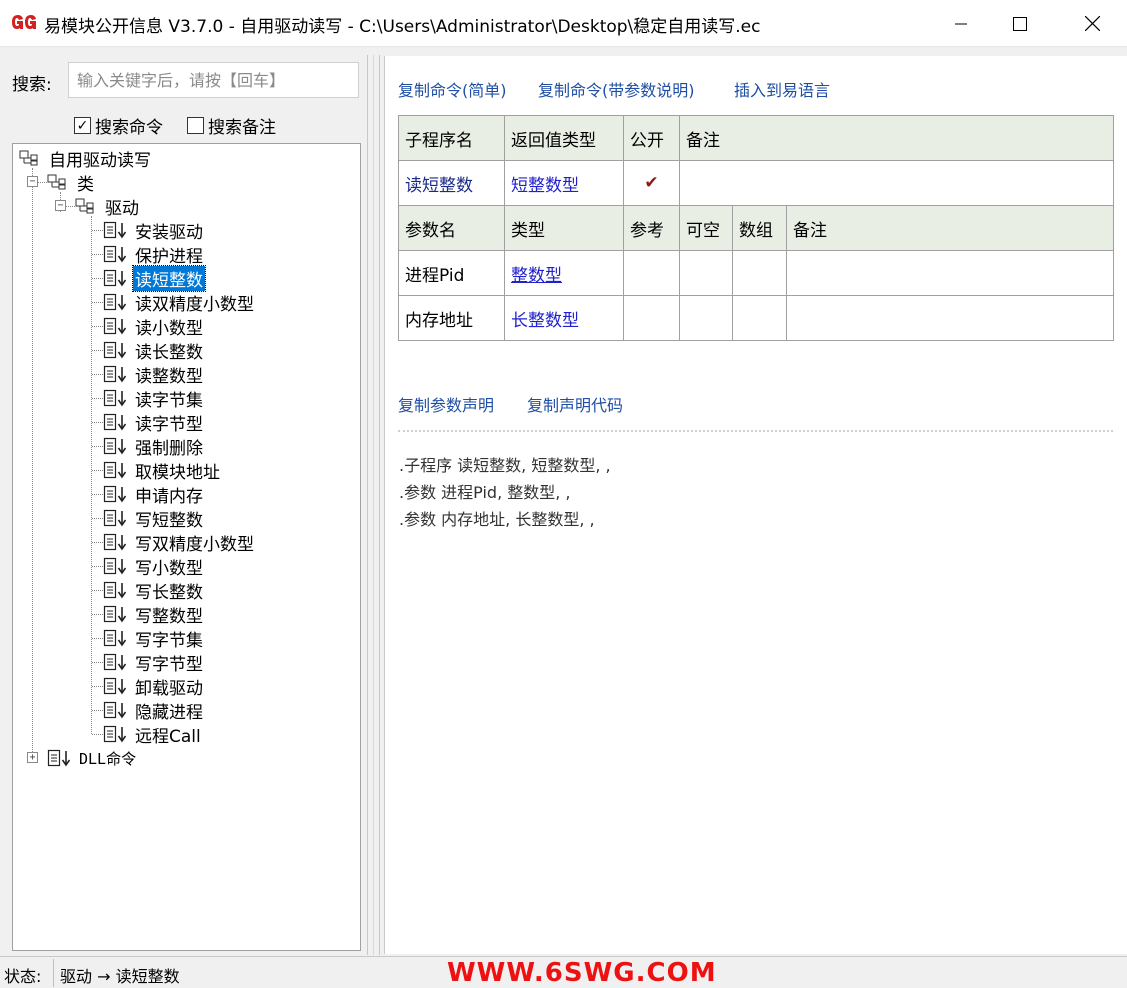  Describe the element at coordinates (108, 758) in the screenshot. I see `tree-label-dll: DLL命令` at that location.